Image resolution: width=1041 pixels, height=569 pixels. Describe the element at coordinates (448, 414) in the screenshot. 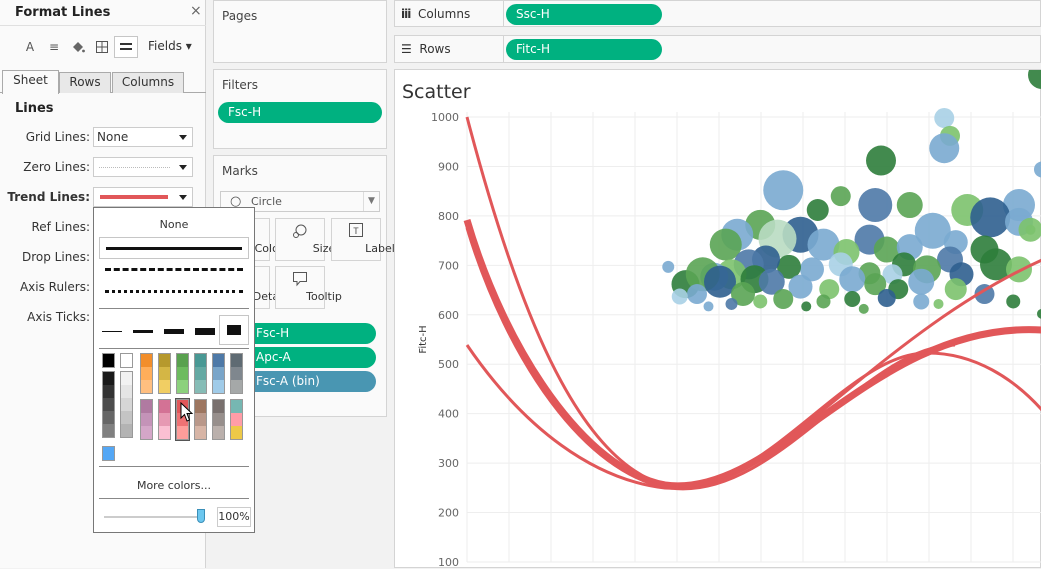

I see `y-tick-label: 400` at that location.